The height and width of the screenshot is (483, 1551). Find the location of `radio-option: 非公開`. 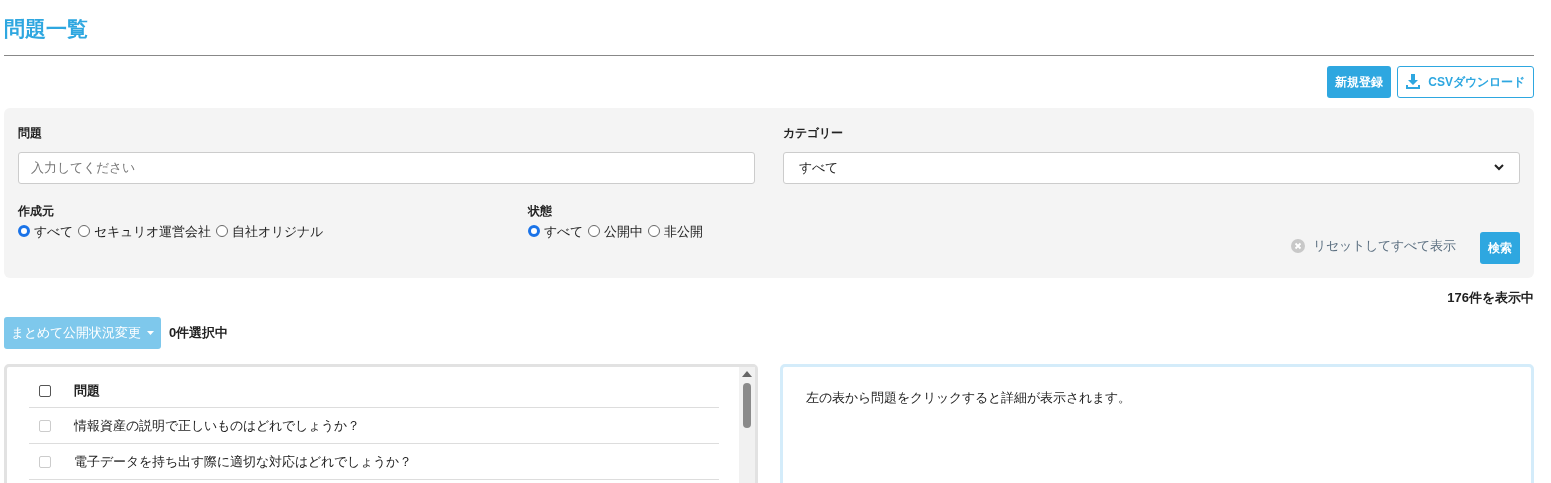

radio-option: 非公開 is located at coordinates (675, 231).